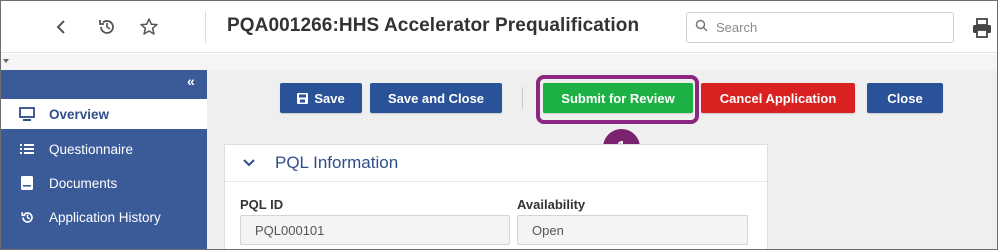 This screenshot has width=998, height=250. I want to click on list-icon, so click(27, 149).